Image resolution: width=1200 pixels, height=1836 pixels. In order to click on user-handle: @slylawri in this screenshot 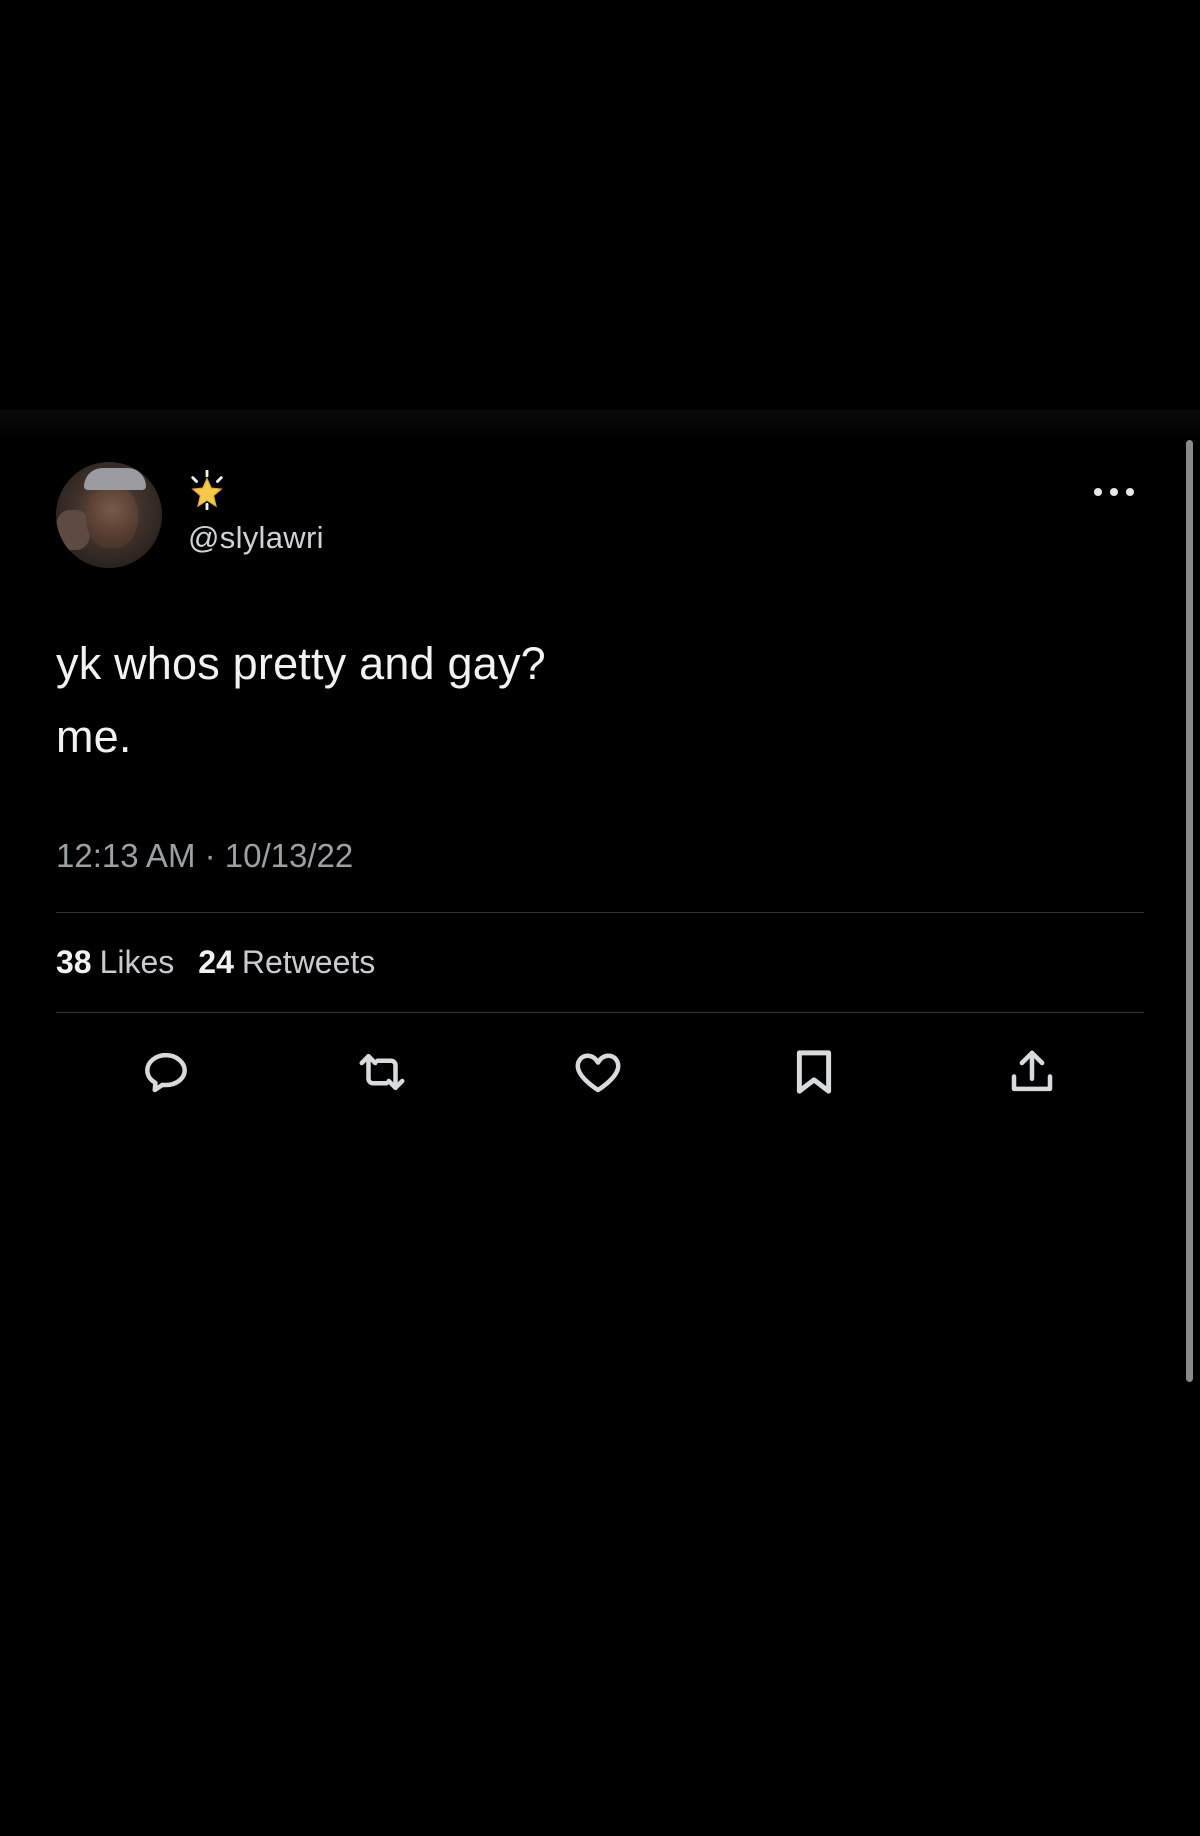, I will do `click(256, 538)`.